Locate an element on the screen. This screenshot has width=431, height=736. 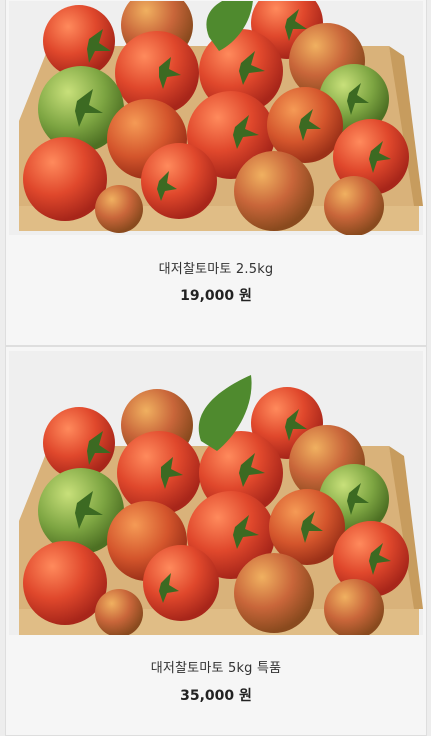
product-name: 대저찰토마토 2.5kg is located at coordinates (216, 267).